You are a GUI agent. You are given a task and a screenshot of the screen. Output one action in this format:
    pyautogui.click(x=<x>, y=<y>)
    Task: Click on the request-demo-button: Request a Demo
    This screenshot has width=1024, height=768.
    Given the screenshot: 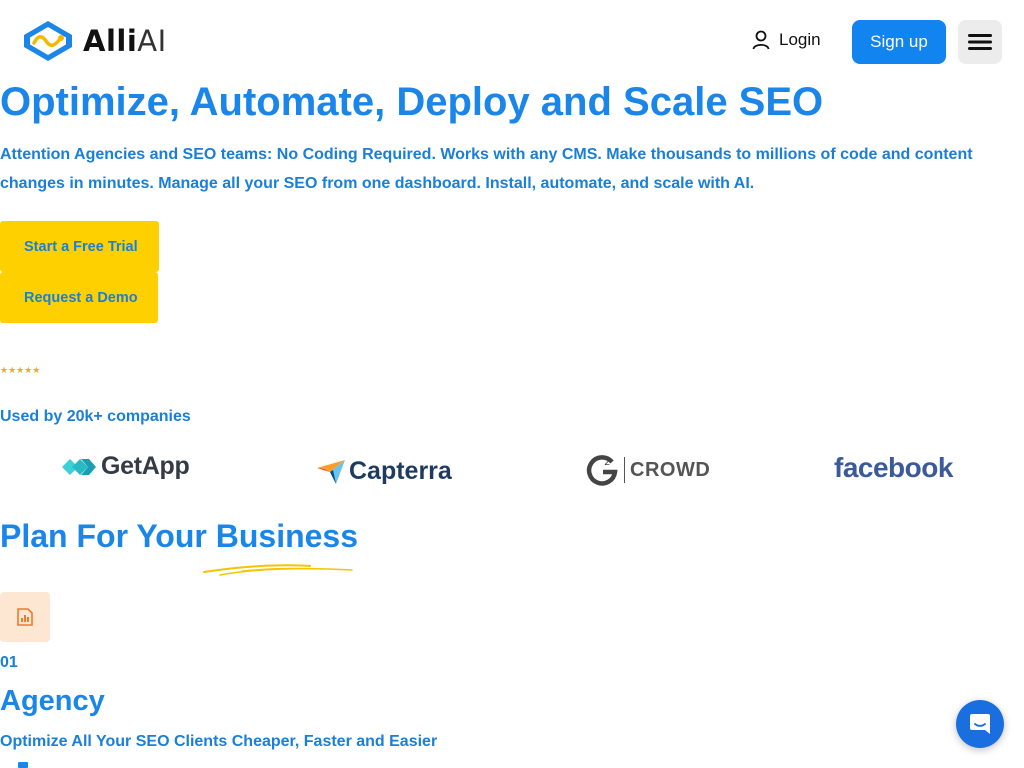 What is the action you would take?
    pyautogui.click(x=79, y=297)
    